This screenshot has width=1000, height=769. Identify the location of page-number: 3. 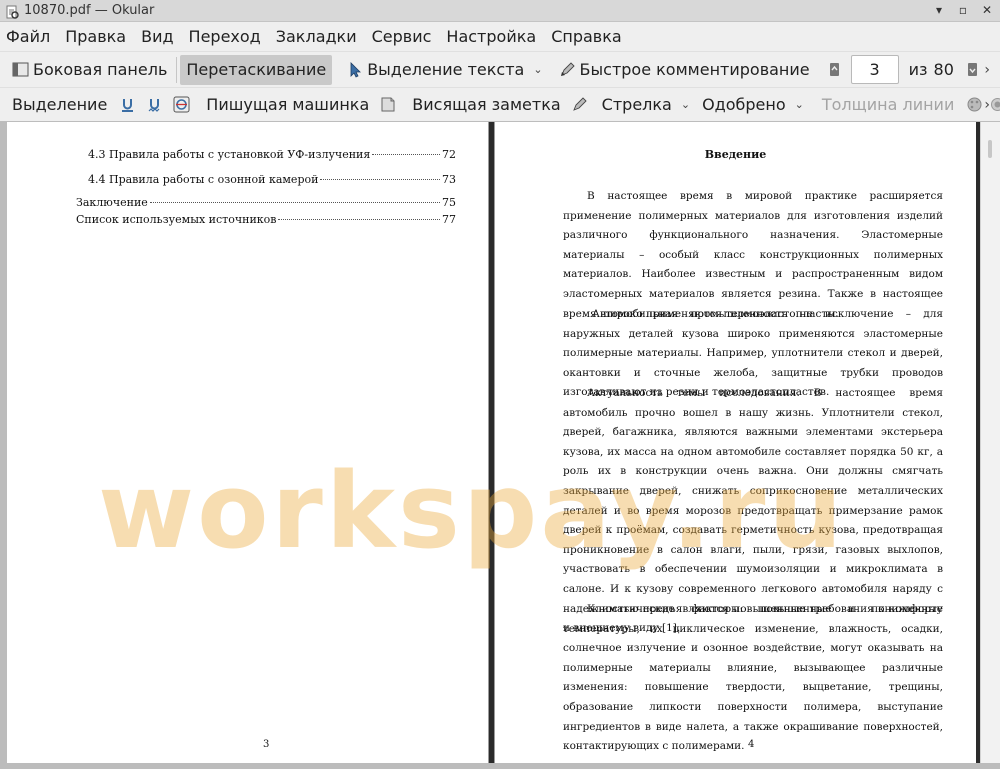
(266, 744).